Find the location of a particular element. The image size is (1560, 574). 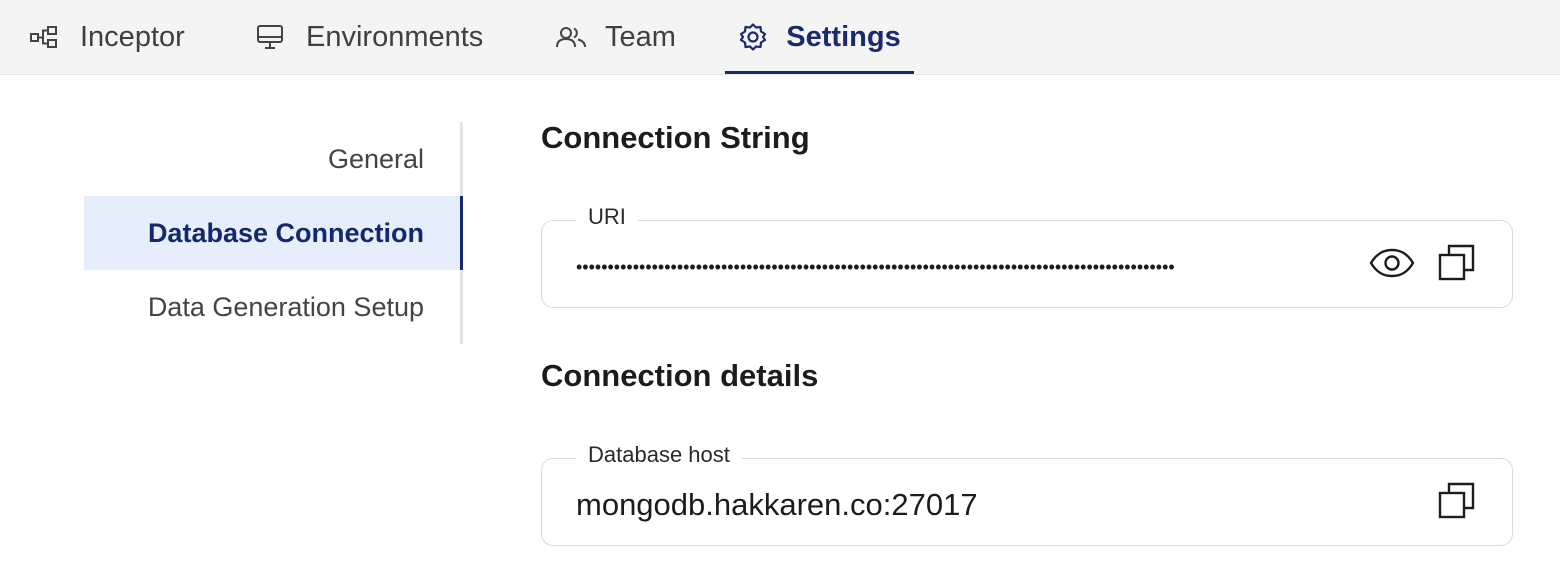

sidebar-item-general: General is located at coordinates (272, 159).